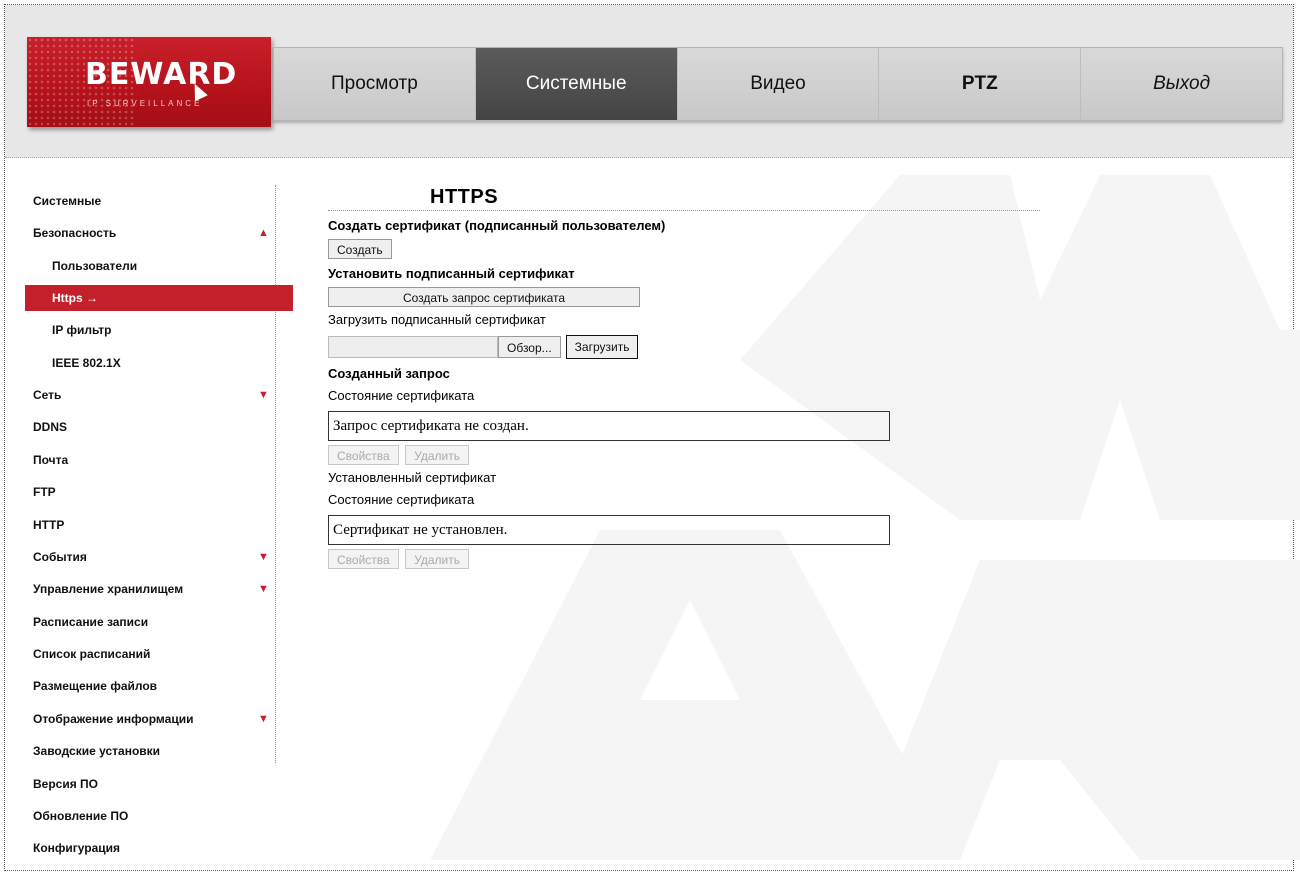 This screenshot has width=1300, height=875. Describe the element at coordinates (375, 84) in the screenshot. I see `tab-view: Просмотр` at that location.